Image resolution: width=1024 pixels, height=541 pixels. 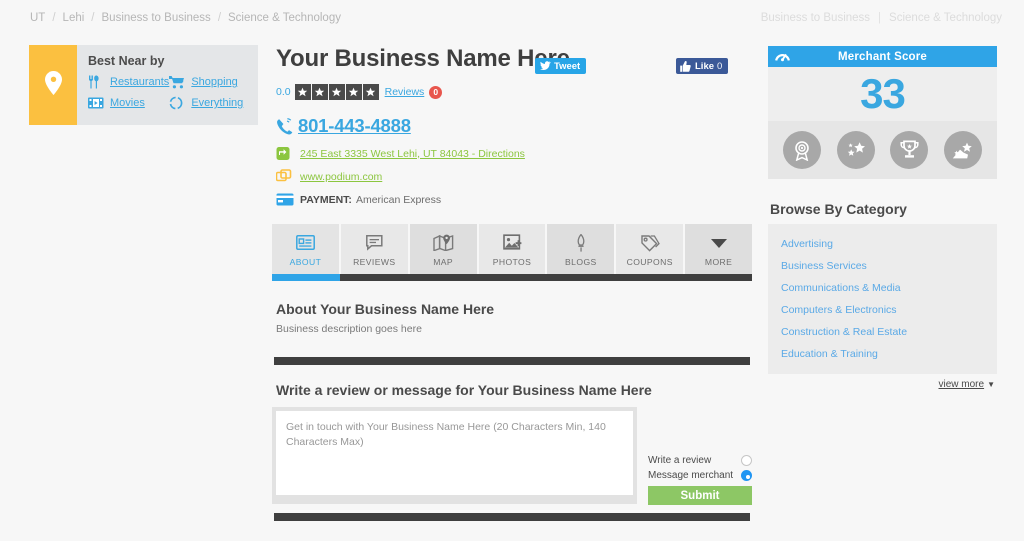 I want to click on tab-active-indicator, so click(x=306, y=277).